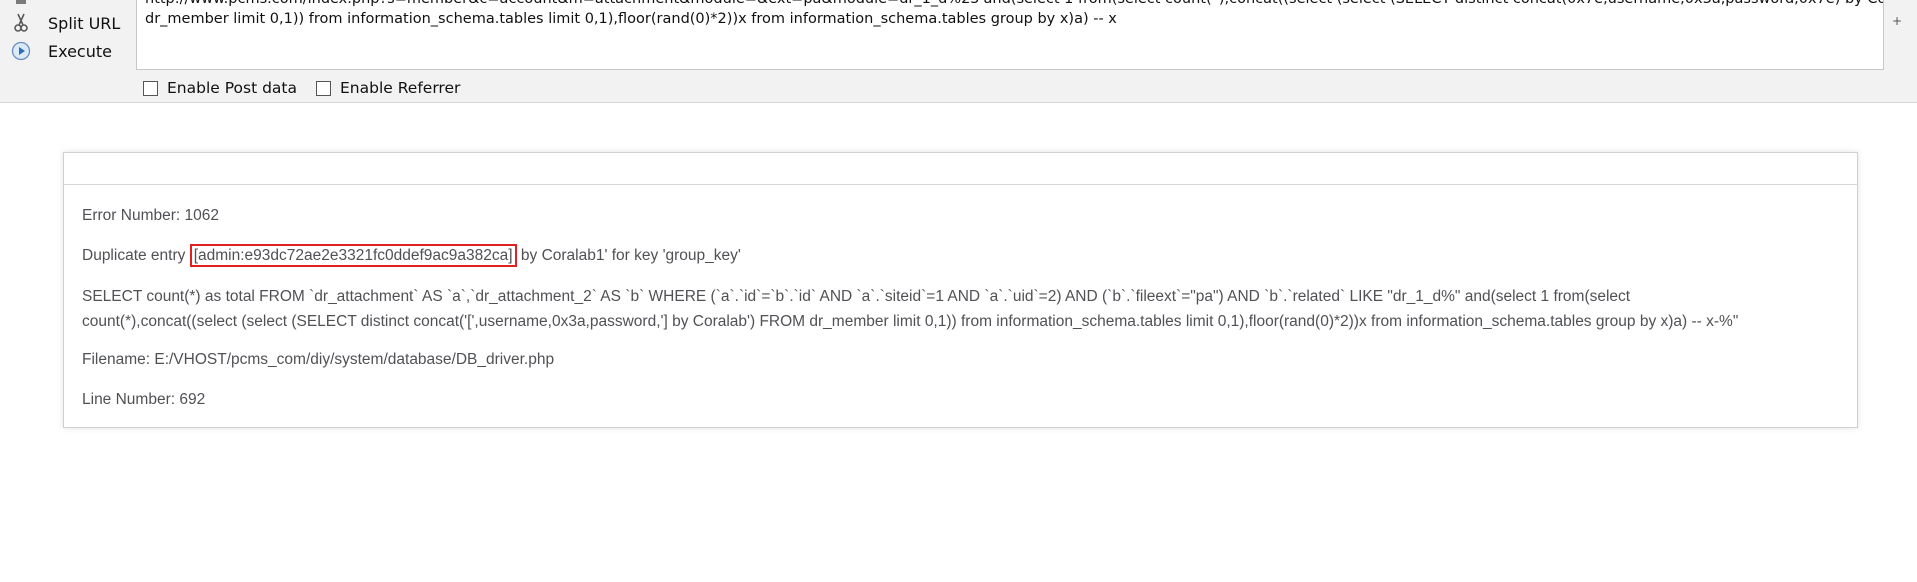  Describe the element at coordinates (21, 23) in the screenshot. I see `scissors-icon` at that location.